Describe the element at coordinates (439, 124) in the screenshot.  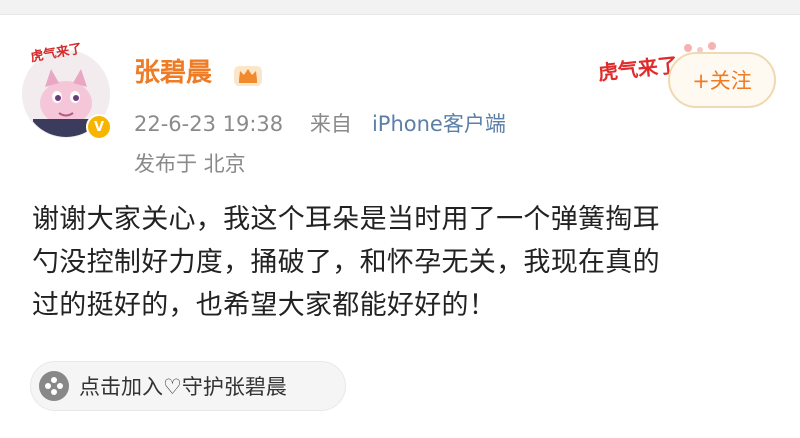
I see `post-source-link: iPhone客户端` at that location.